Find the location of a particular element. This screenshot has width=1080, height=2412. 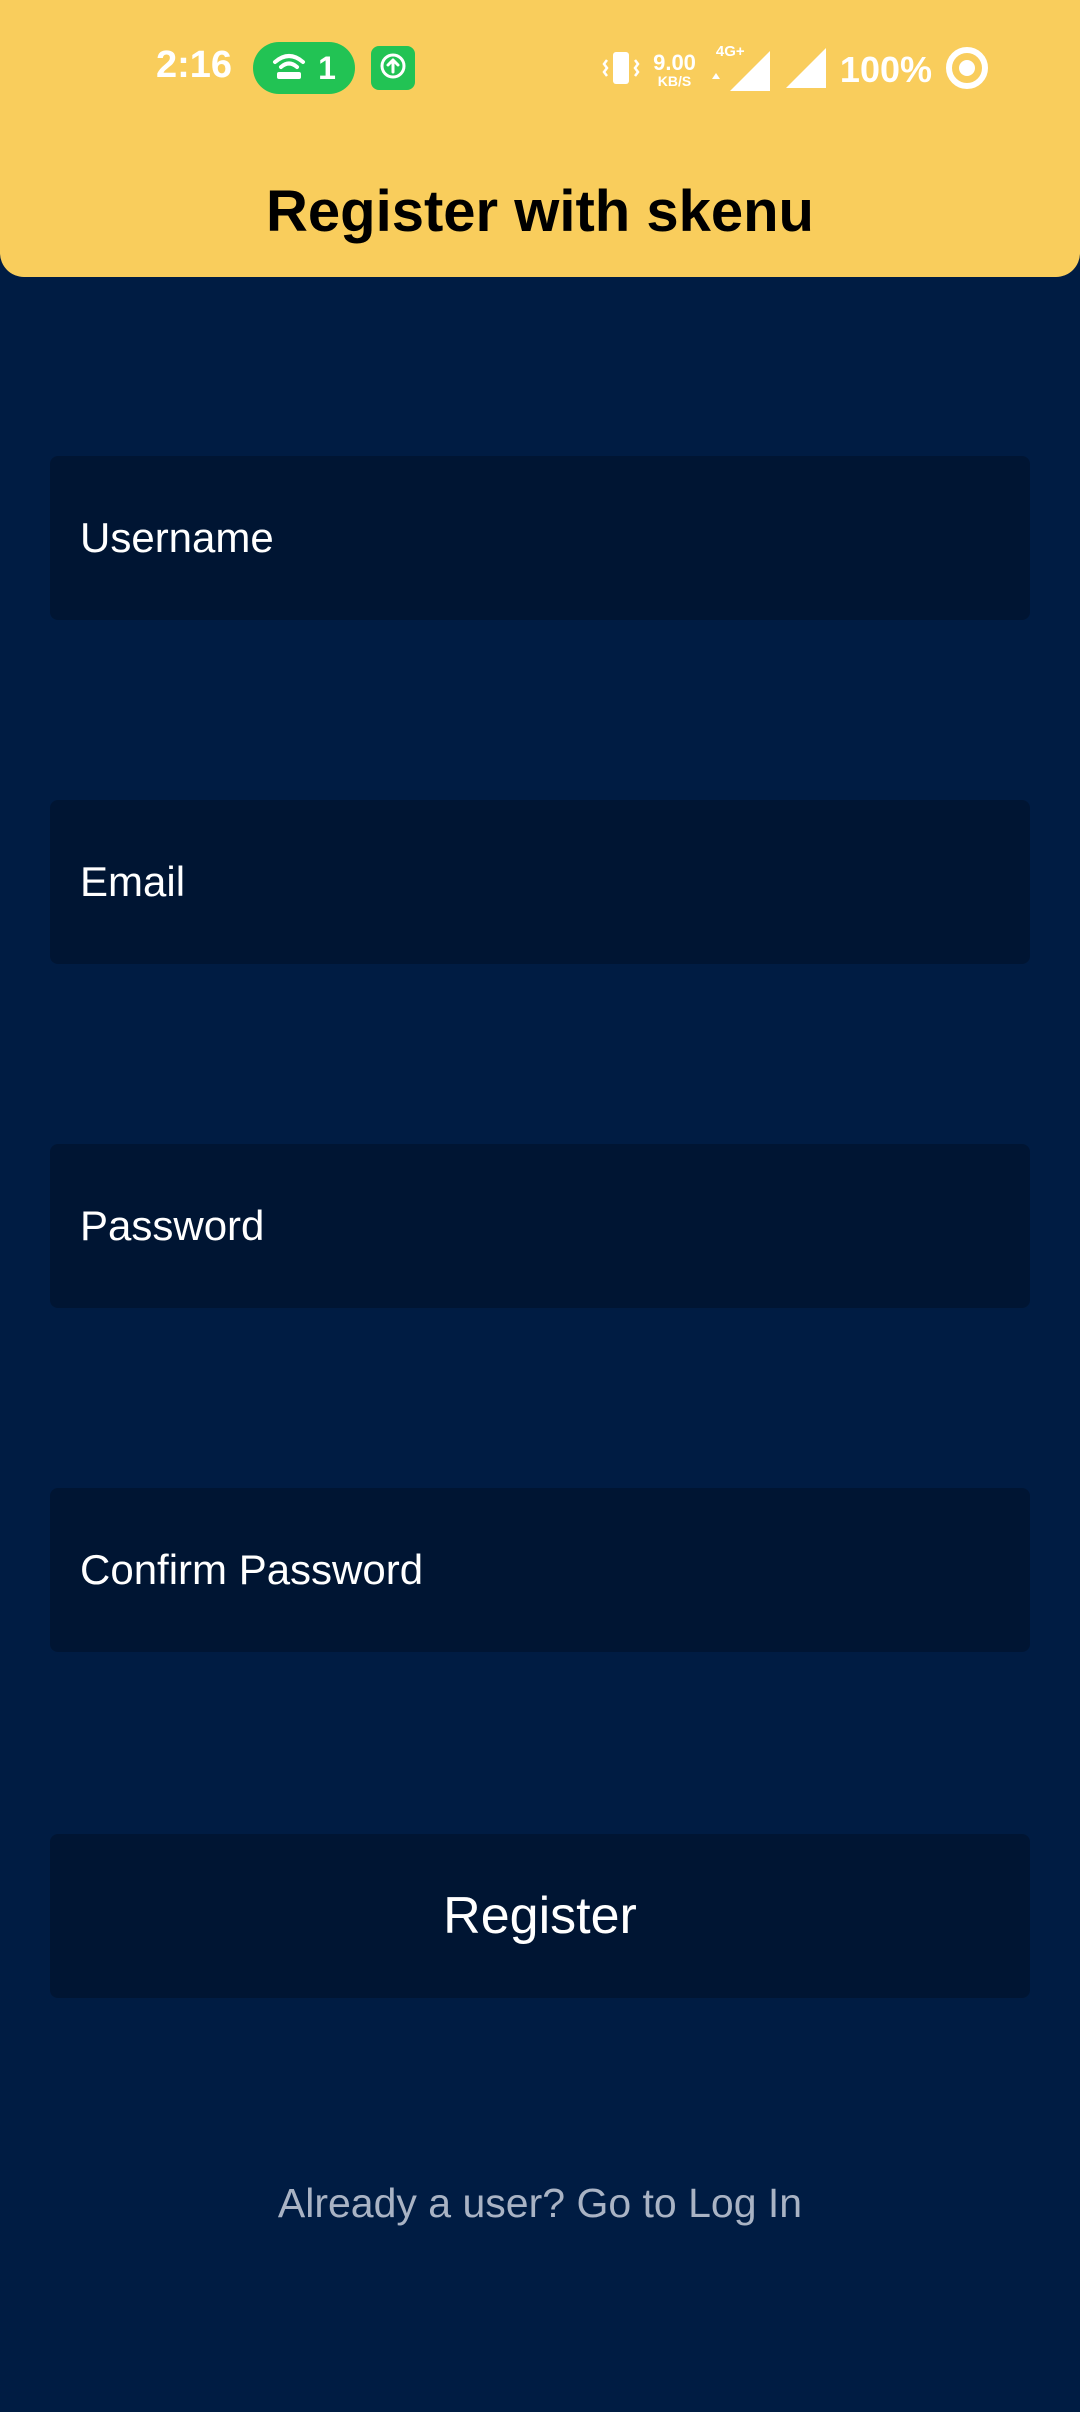

battery-percentage: 100% is located at coordinates (885, 69).